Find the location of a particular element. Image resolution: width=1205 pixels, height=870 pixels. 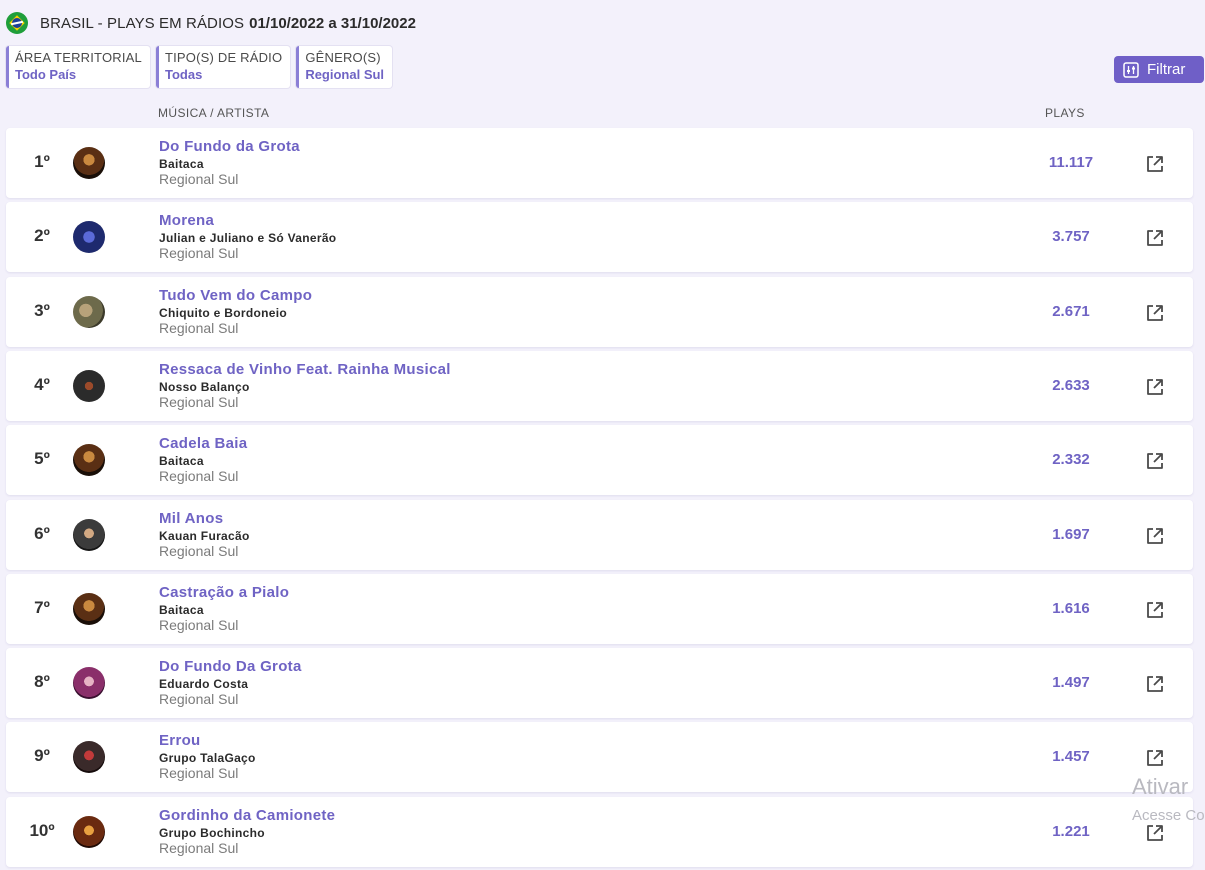

brazil-flag-icon is located at coordinates (17, 23).